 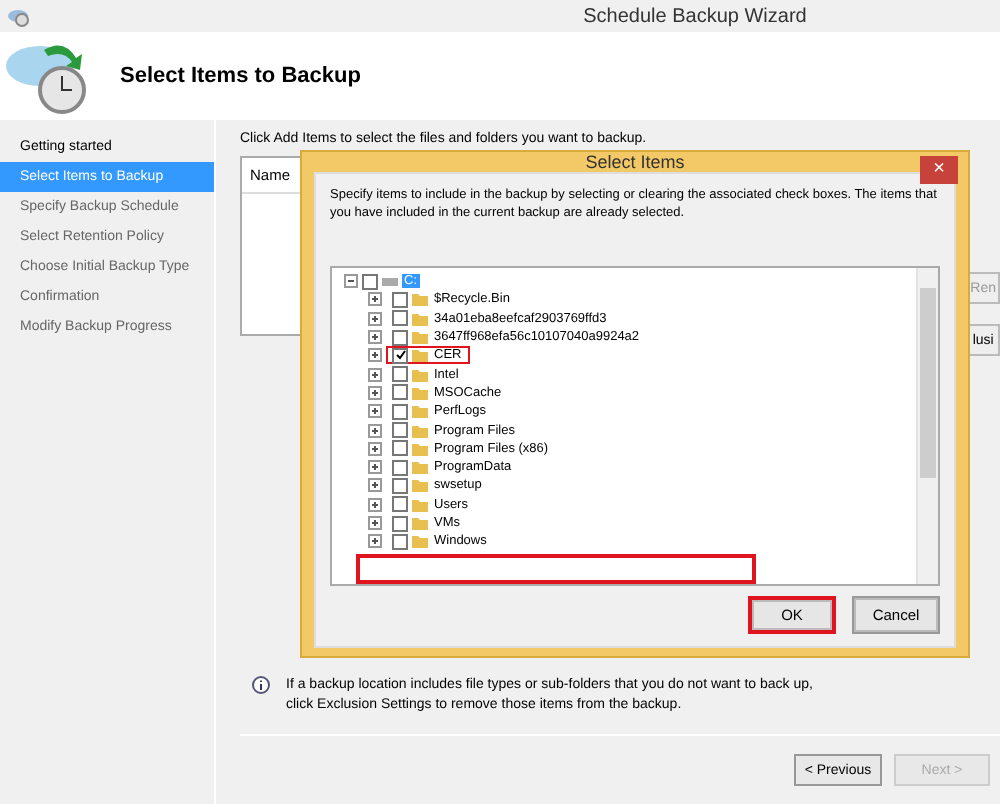 What do you see at coordinates (635, 162) in the screenshot?
I see `dialog-title: Select Items` at bounding box center [635, 162].